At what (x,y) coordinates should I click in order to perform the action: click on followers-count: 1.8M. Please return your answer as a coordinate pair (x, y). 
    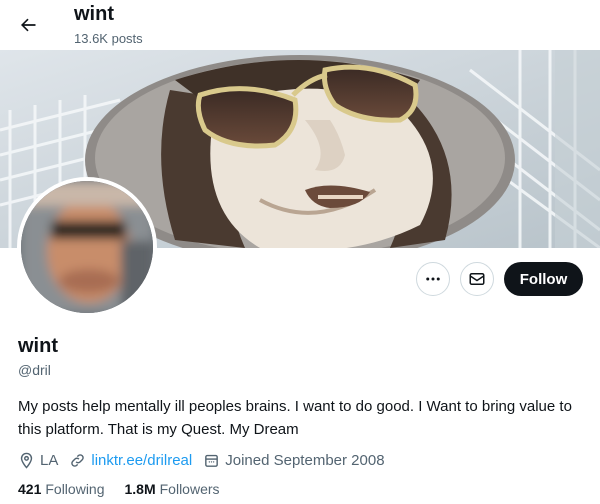
    Looking at the image, I should click on (140, 489).